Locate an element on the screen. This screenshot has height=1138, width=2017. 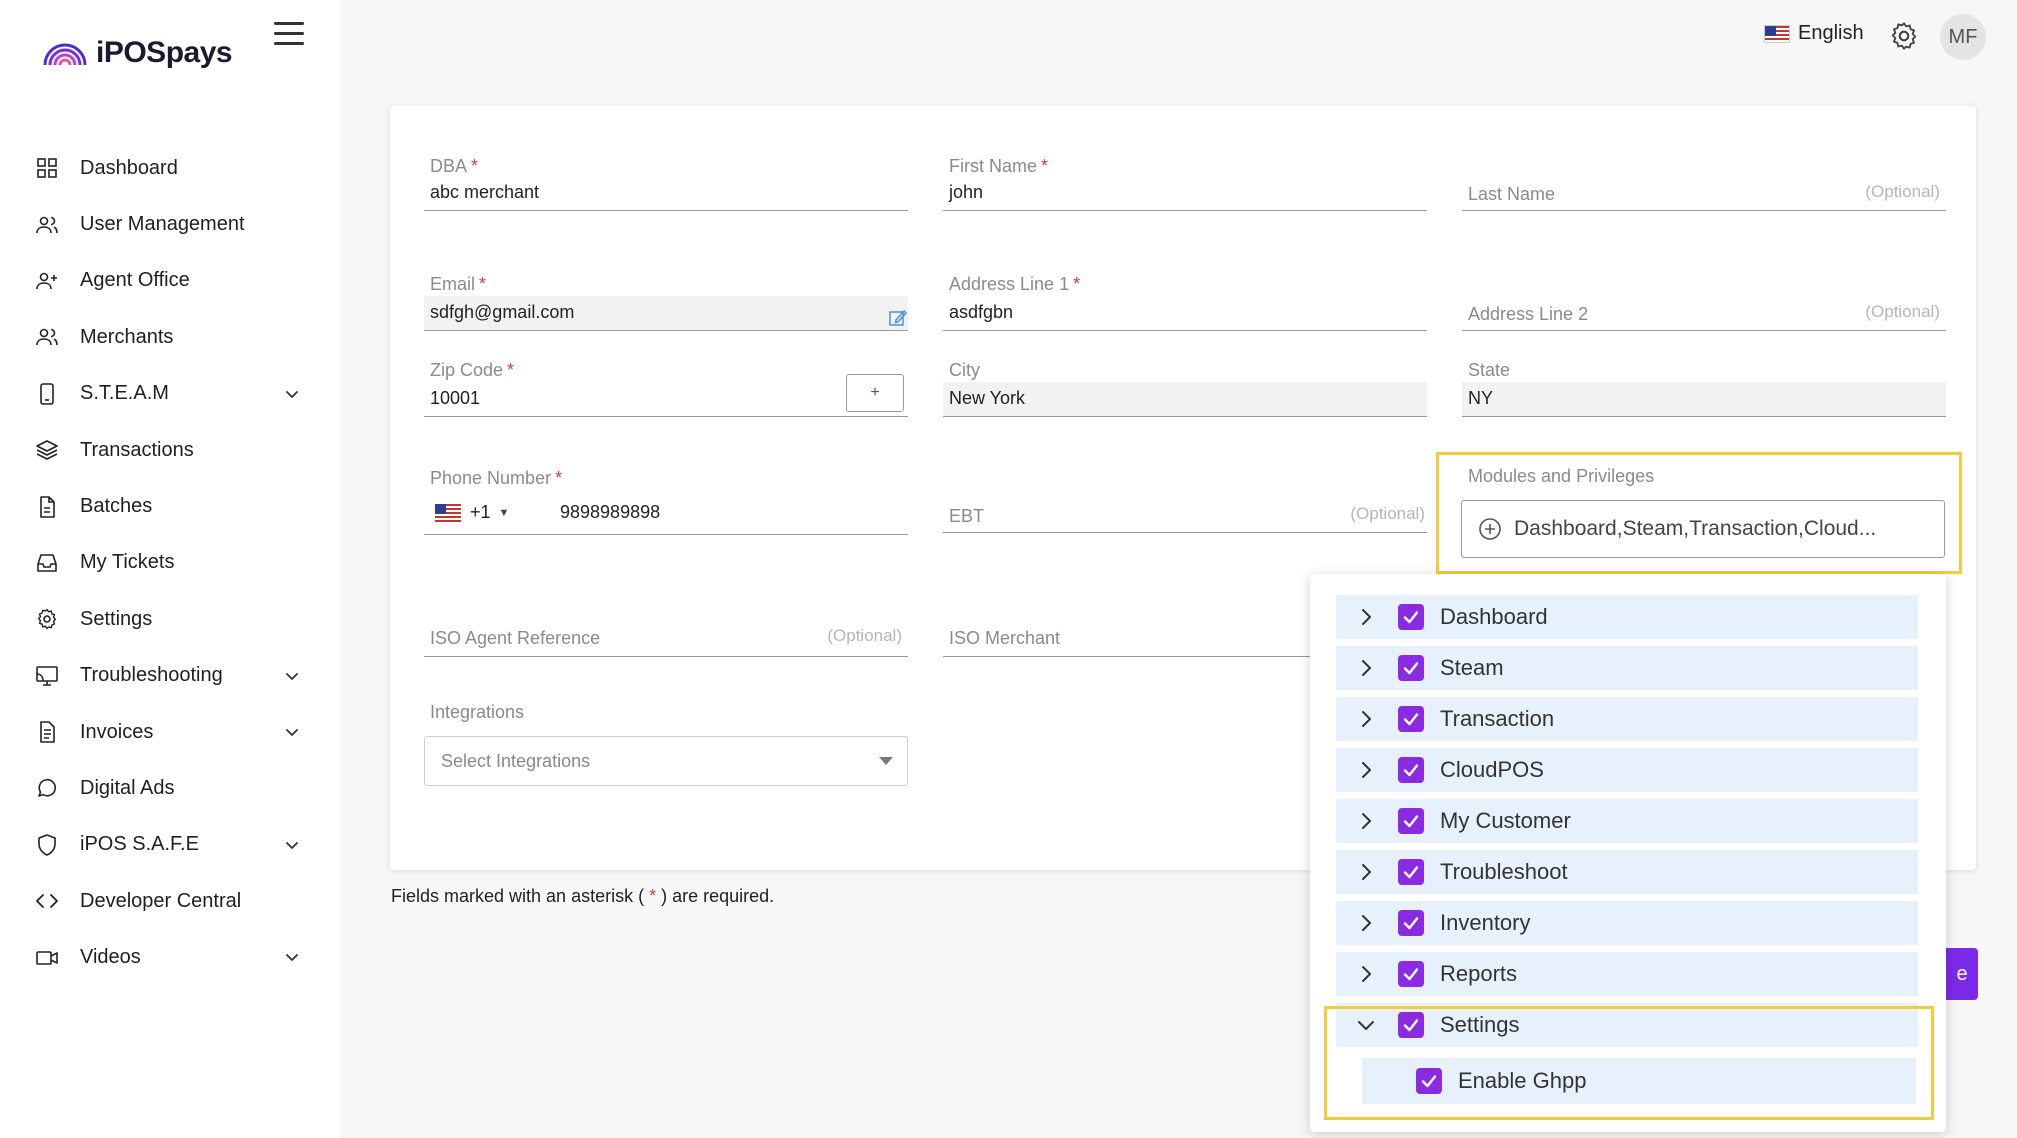
sidebar-item-developer-central: Developer Central is located at coordinates (170, 901).